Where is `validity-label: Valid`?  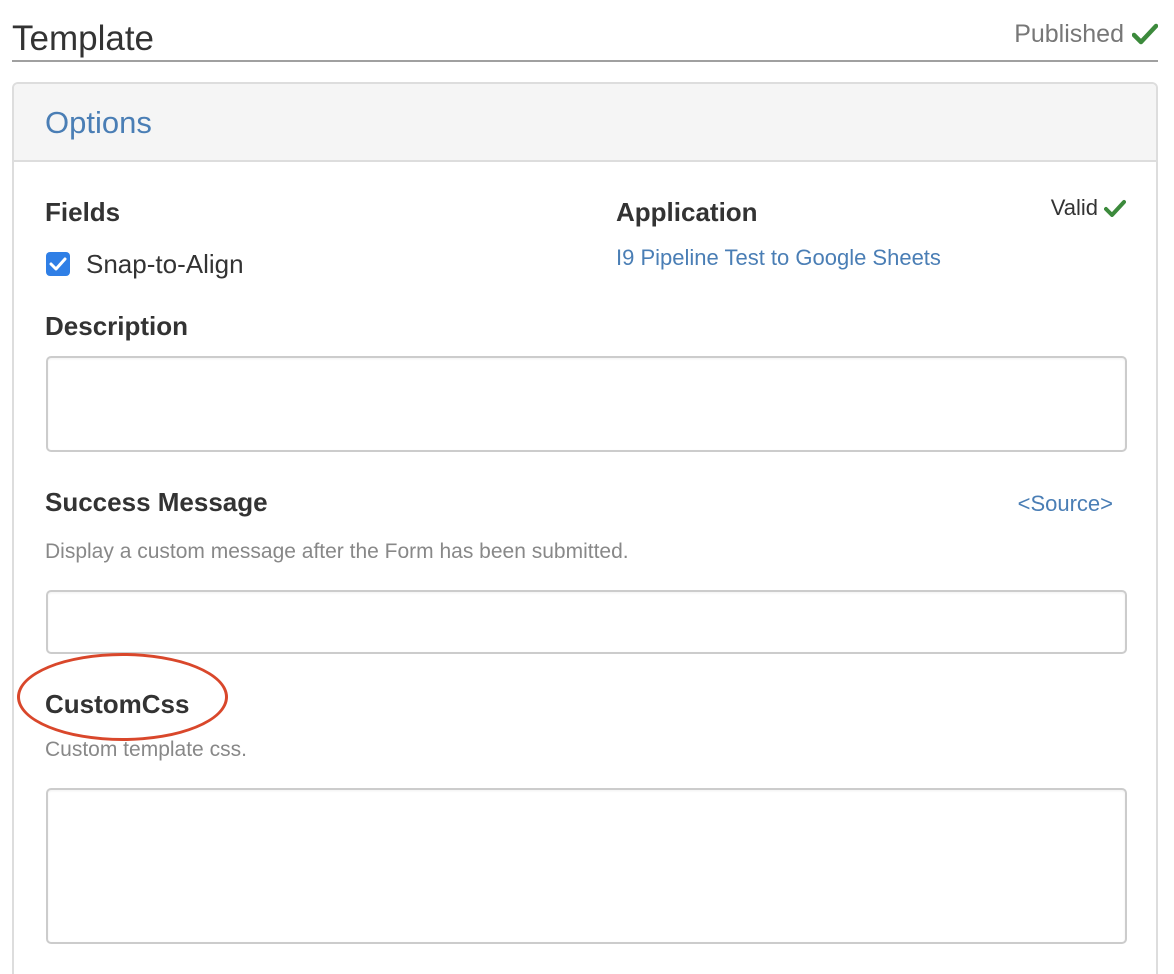
validity-label: Valid is located at coordinates (1074, 207).